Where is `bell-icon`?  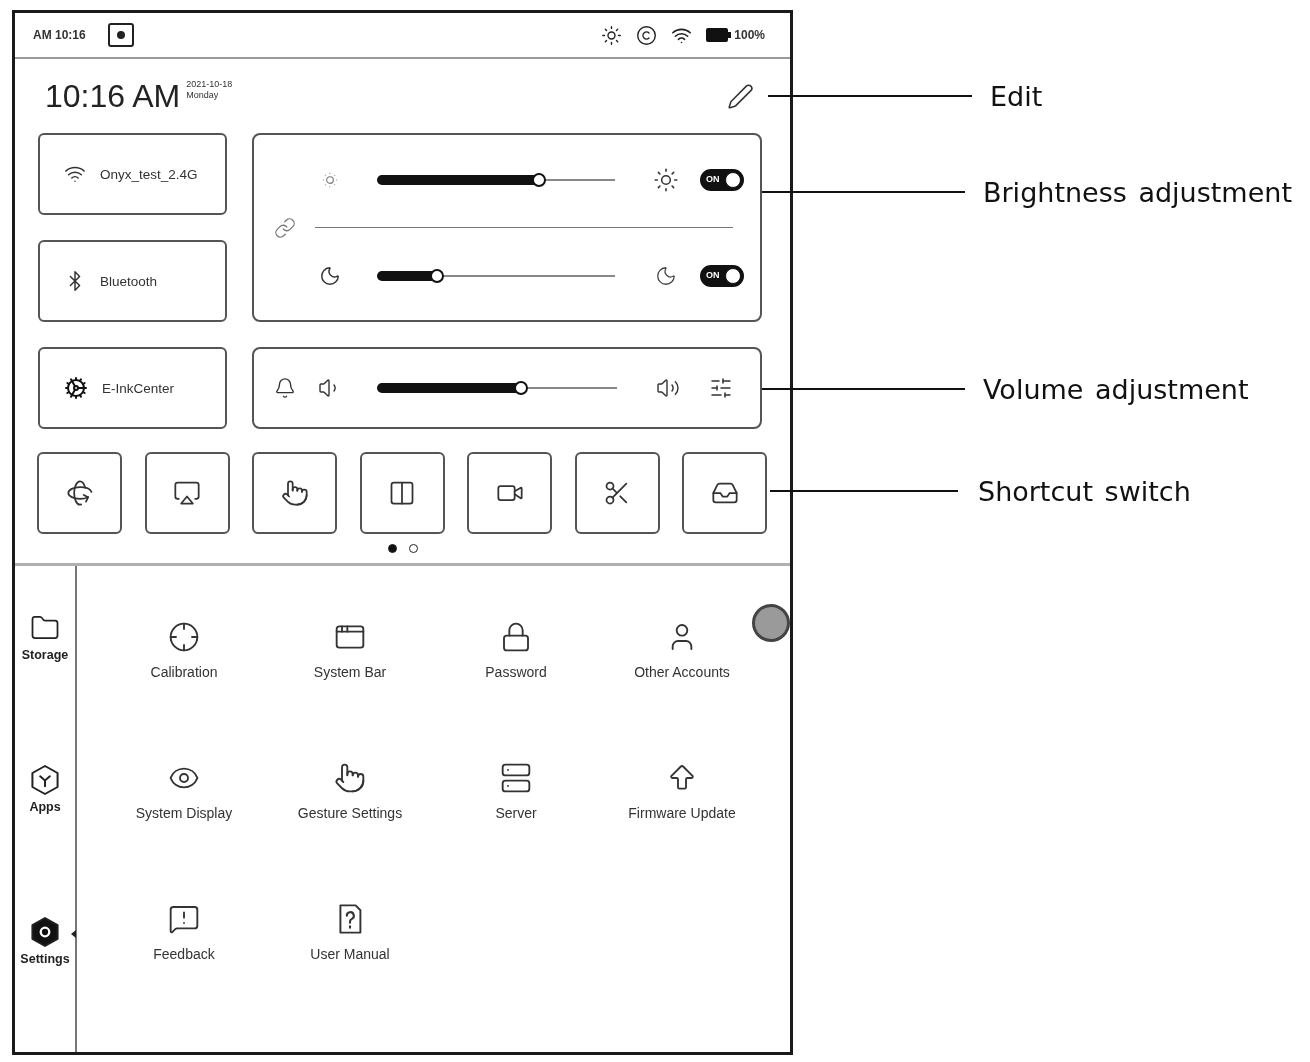
bell-icon is located at coordinates (285, 388).